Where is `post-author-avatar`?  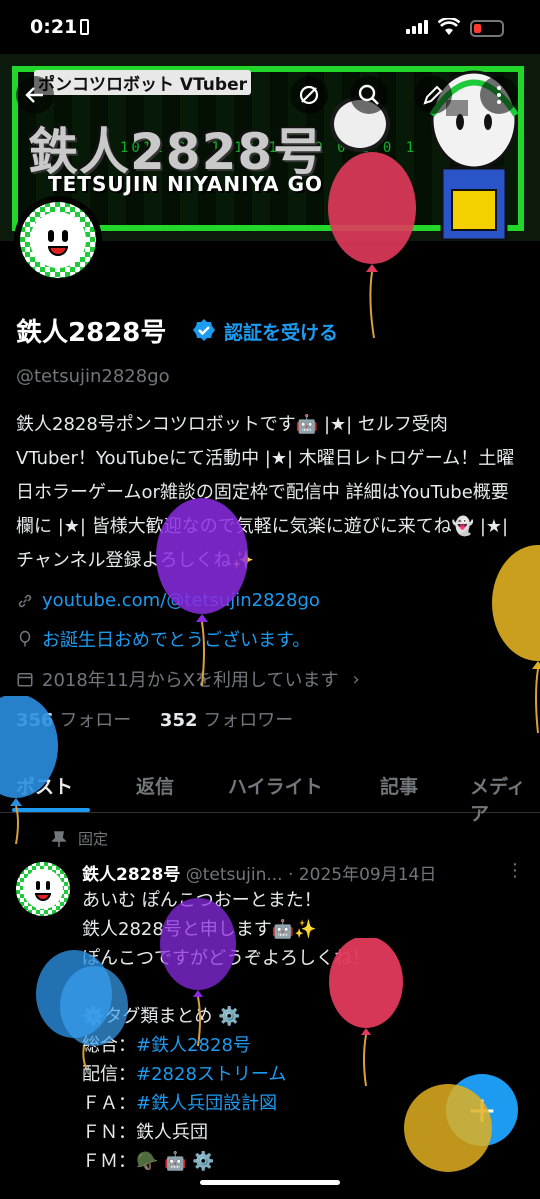 post-author-avatar is located at coordinates (43, 889).